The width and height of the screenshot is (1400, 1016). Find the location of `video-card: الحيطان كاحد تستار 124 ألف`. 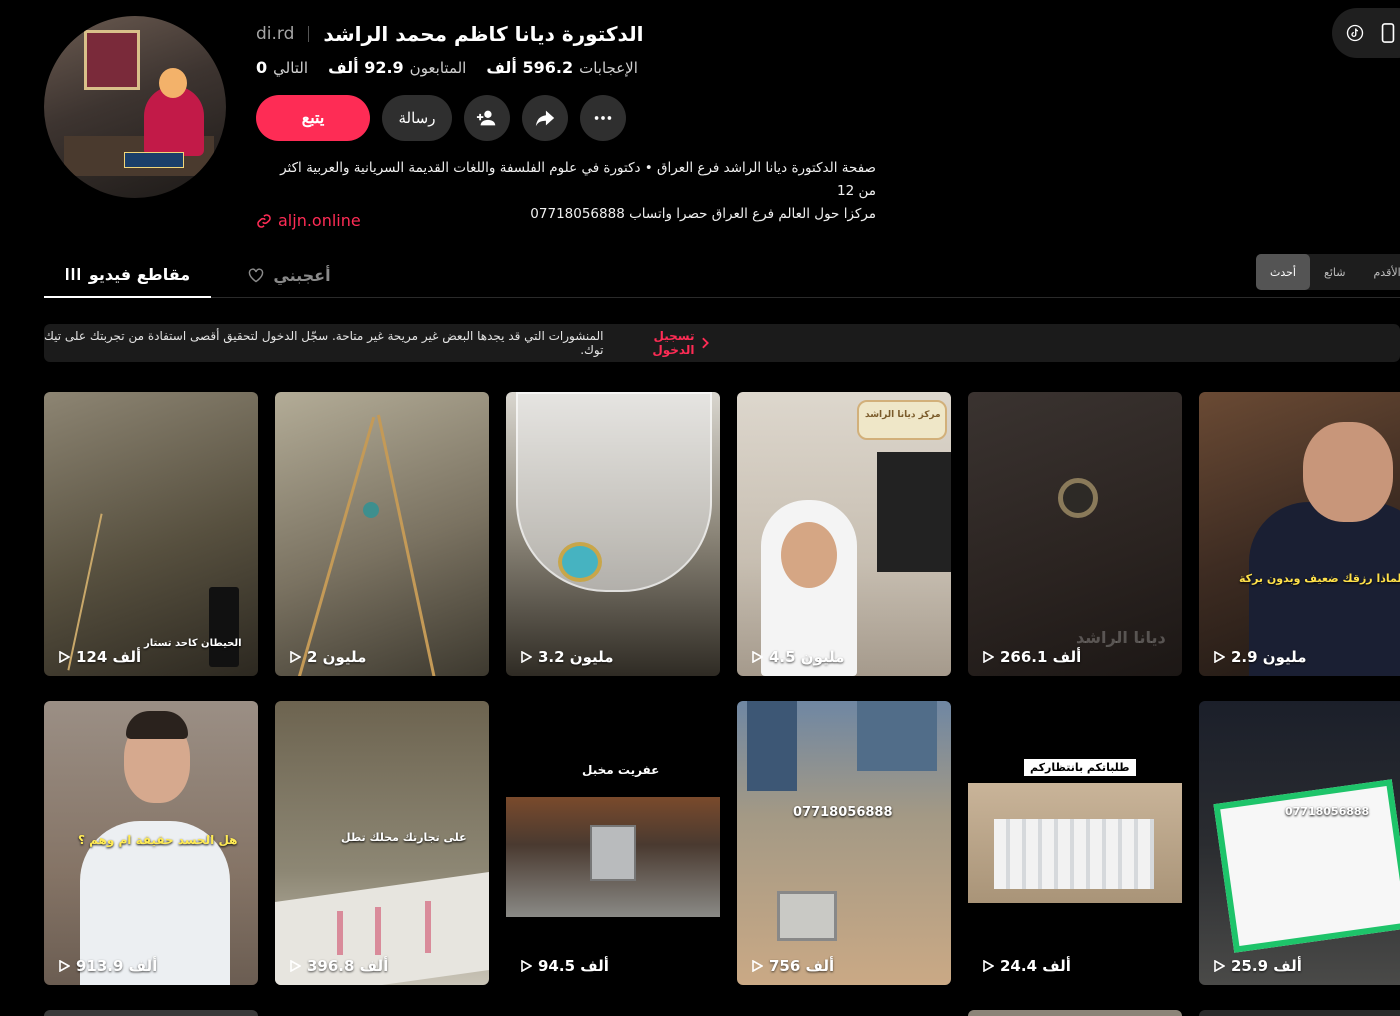

video-card: الحيطان كاحد تستار 124 ألف is located at coordinates (151, 534).